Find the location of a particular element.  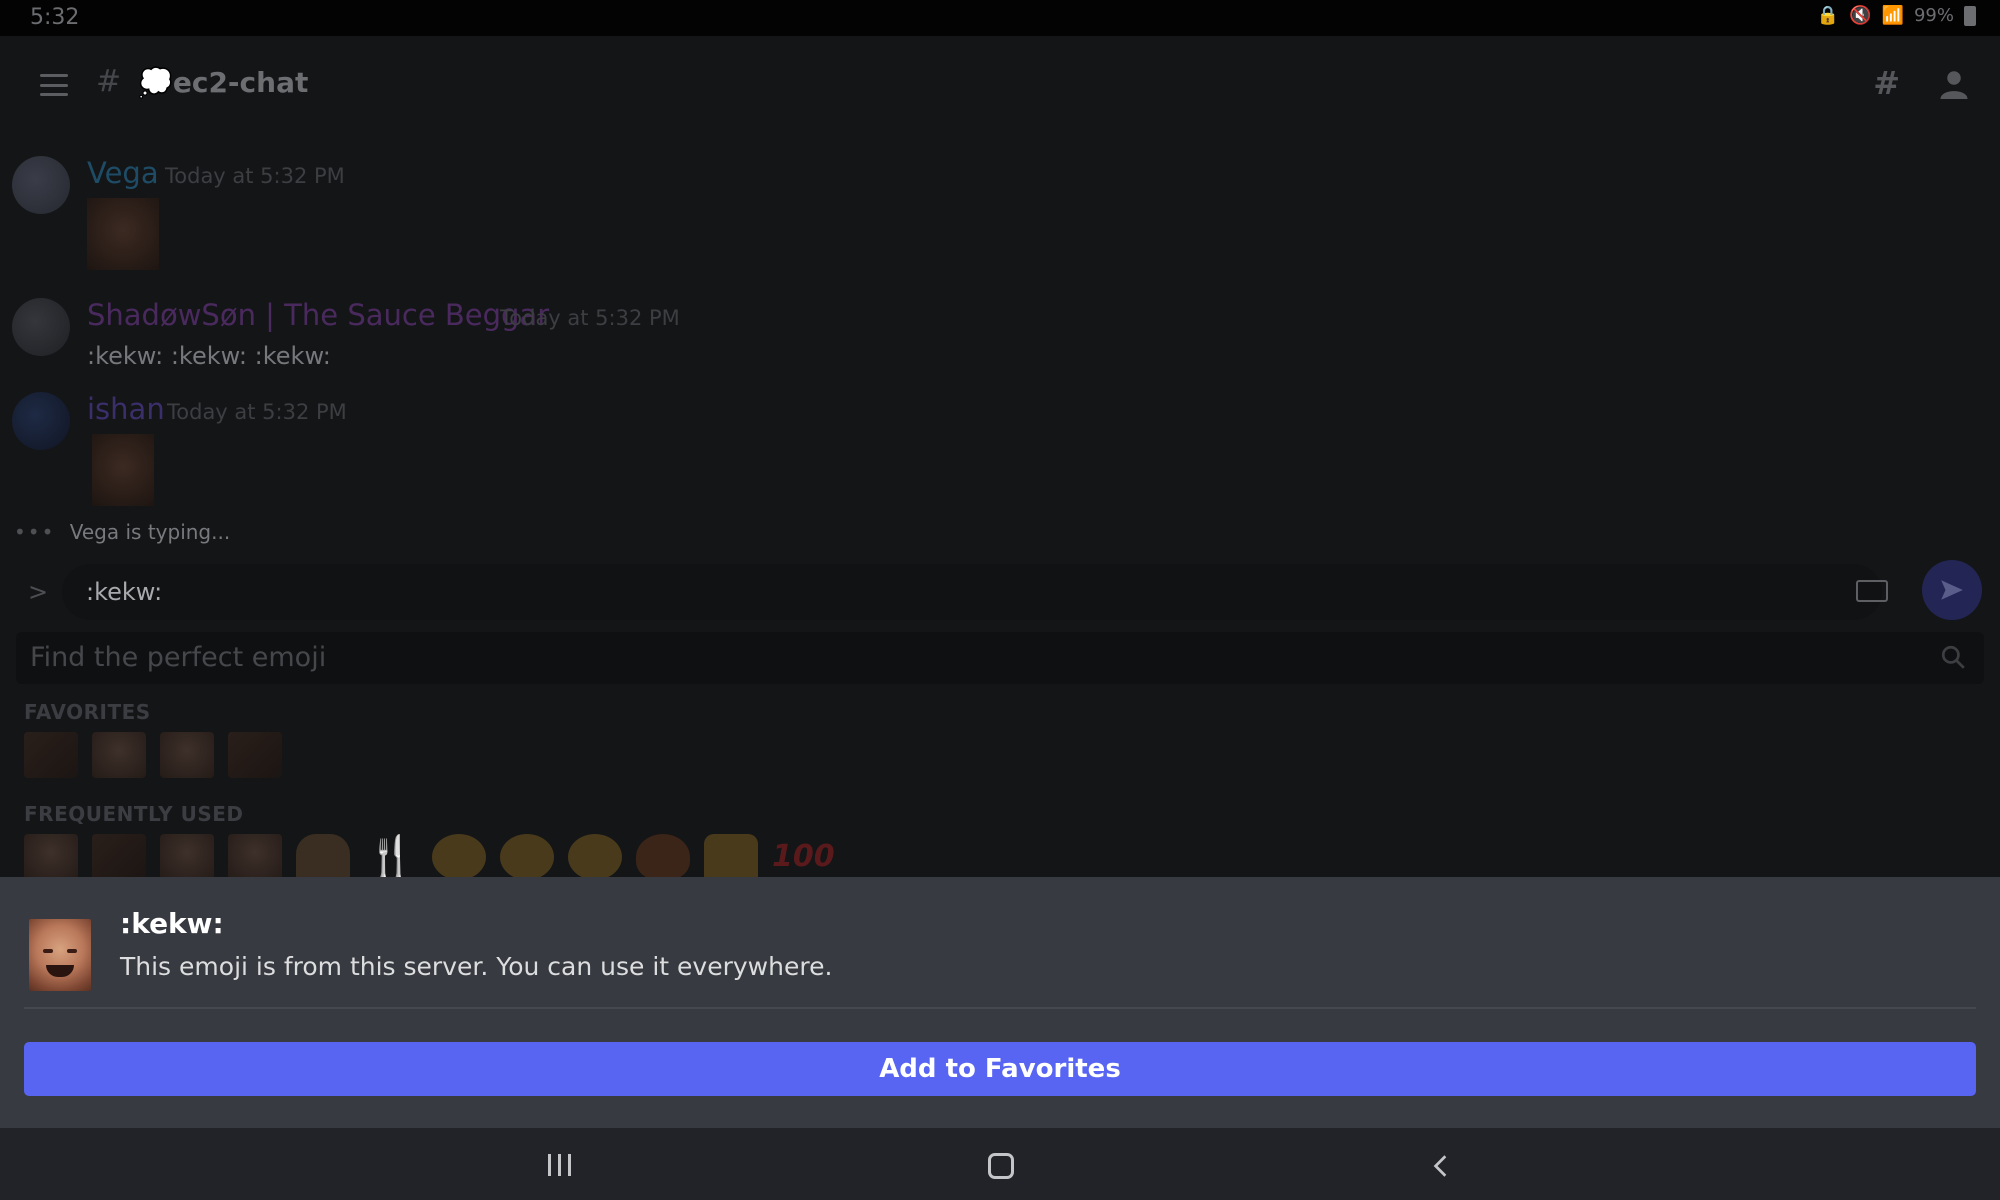

poop-emoji is located at coordinates (663, 857).